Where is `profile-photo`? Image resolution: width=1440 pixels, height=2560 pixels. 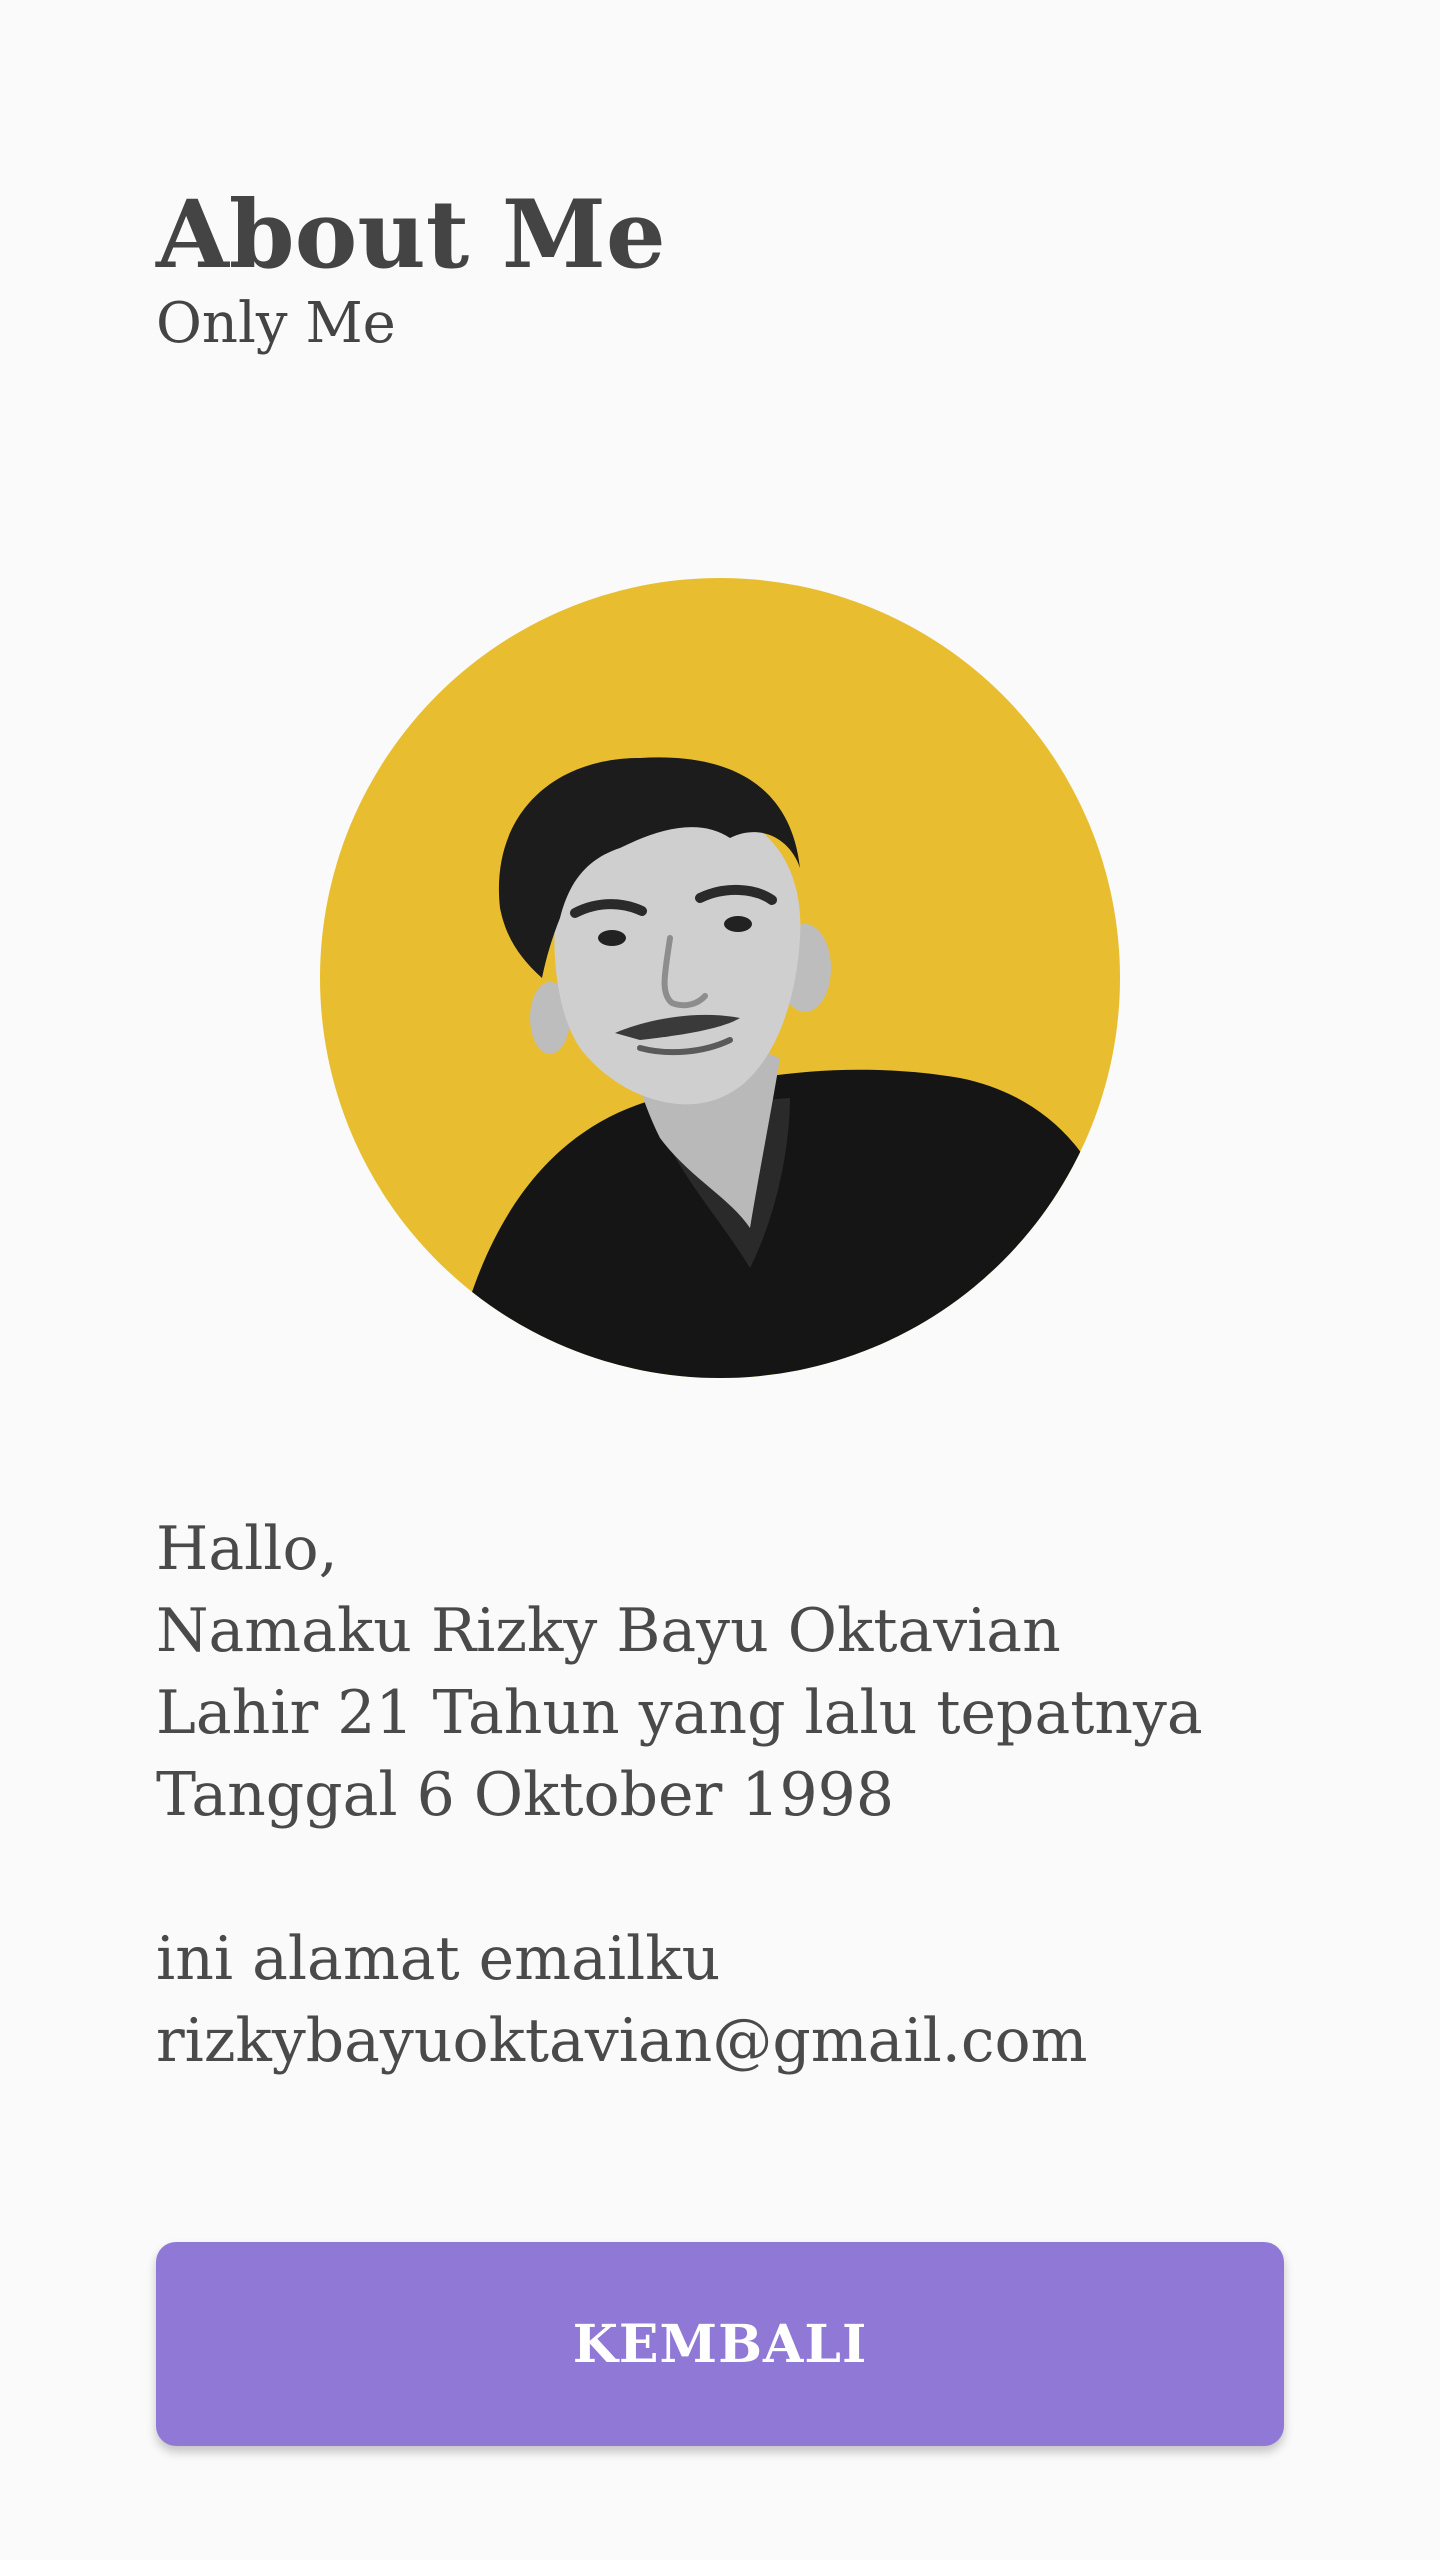 profile-photo is located at coordinates (780, 1067).